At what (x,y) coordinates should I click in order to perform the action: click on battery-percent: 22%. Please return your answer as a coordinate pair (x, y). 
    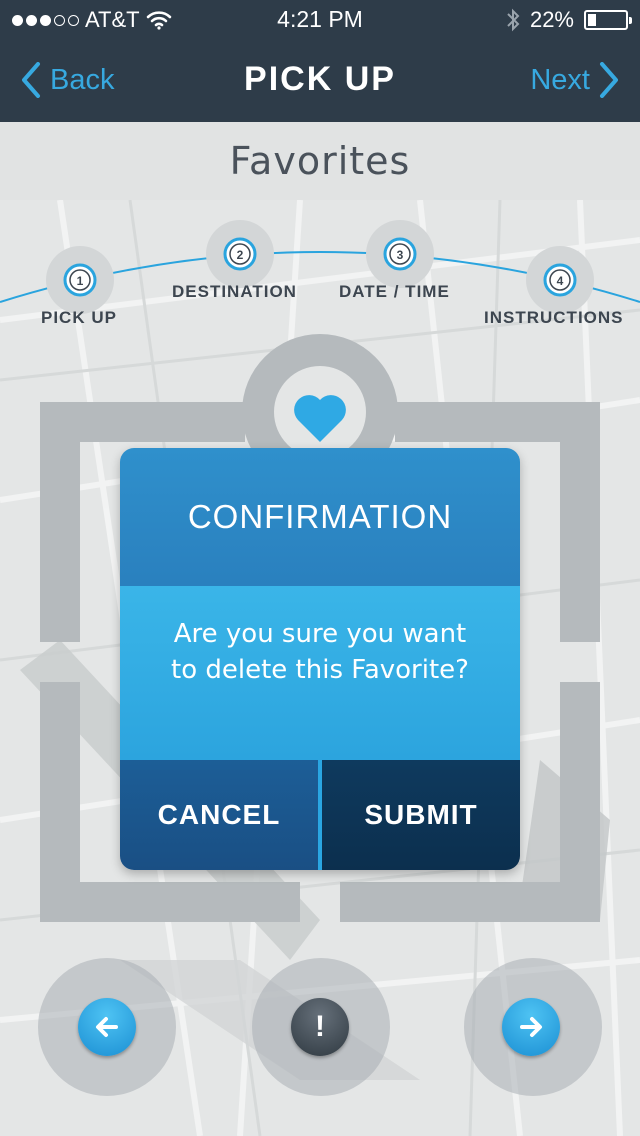
    Looking at the image, I should click on (551, 19).